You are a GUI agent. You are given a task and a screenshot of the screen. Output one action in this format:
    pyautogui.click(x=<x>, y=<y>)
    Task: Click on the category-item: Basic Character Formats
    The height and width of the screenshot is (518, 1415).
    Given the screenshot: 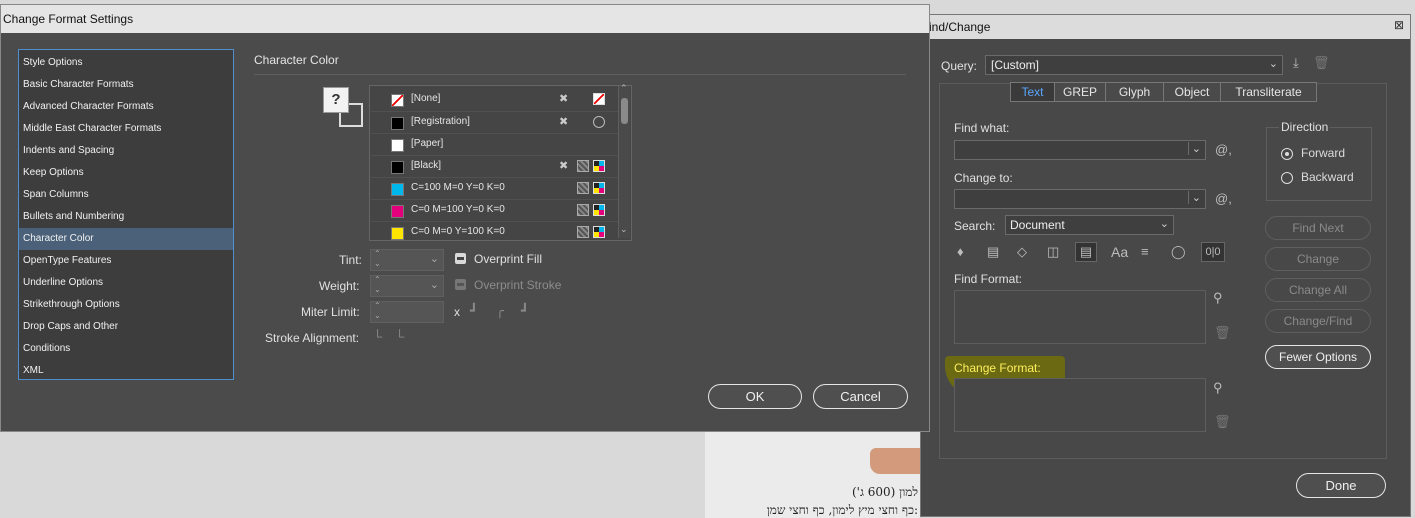 What is the action you would take?
    pyautogui.click(x=126, y=85)
    